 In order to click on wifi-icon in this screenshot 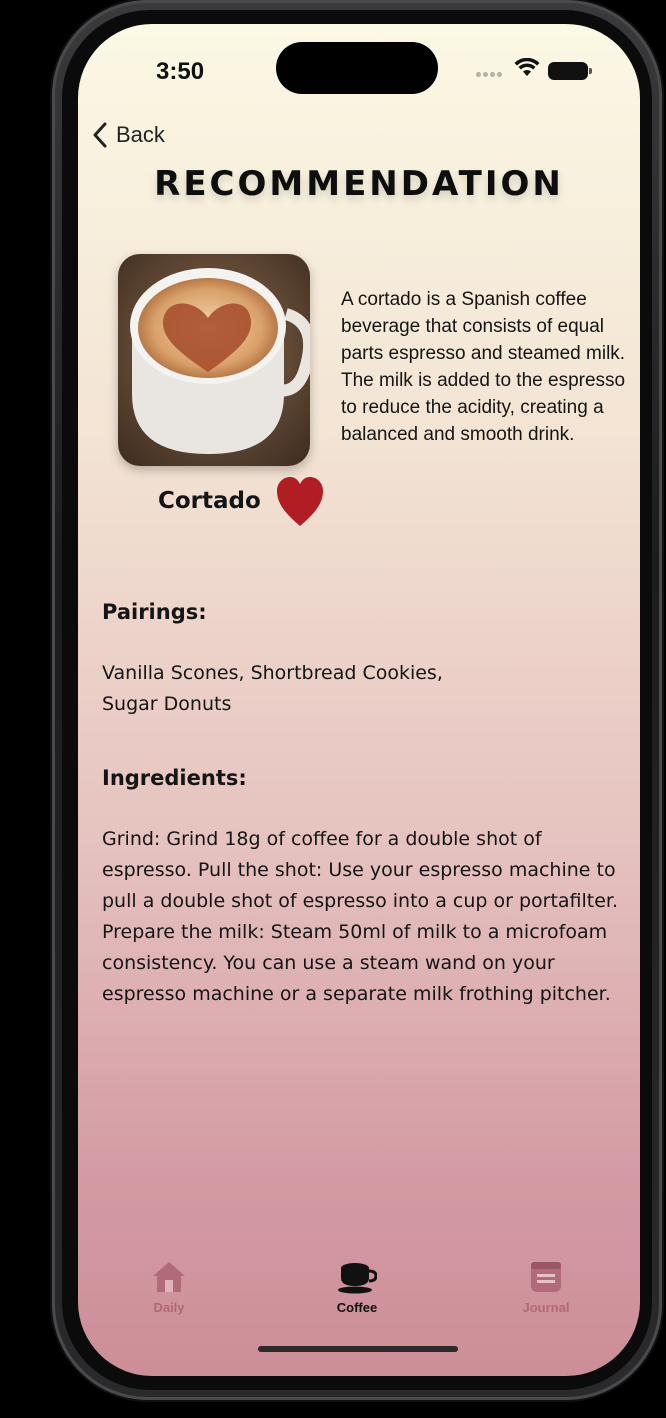, I will do `click(527, 67)`.